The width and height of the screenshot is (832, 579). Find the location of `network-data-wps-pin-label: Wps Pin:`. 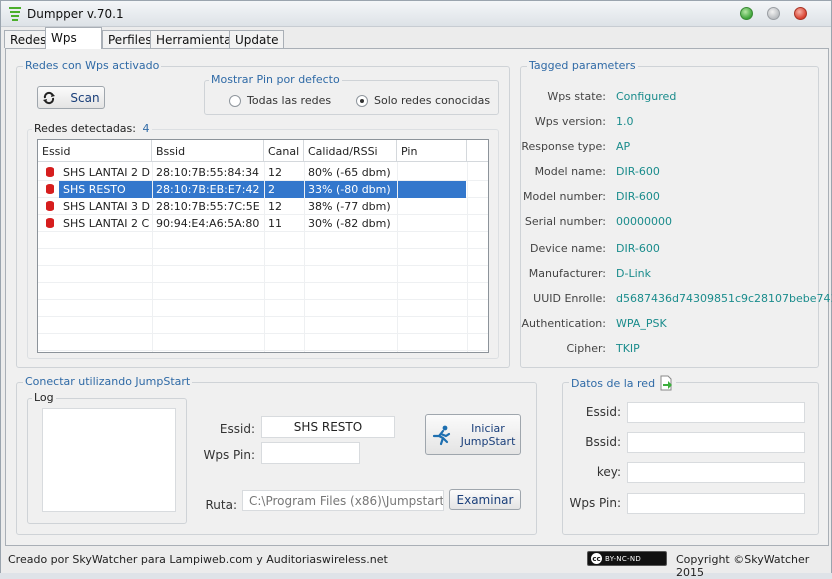

network-data-wps-pin-label: Wps Pin: is located at coordinates (595, 503).